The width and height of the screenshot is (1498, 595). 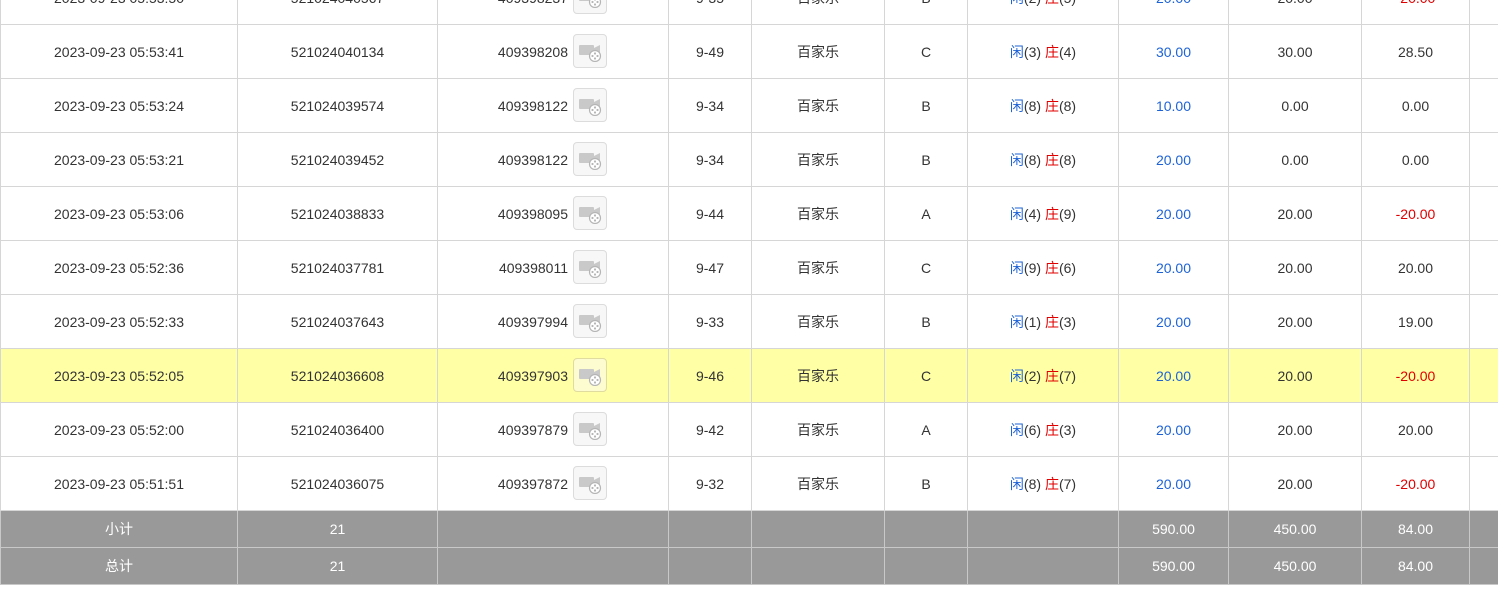 I want to click on result-detail: 闲(6) 庄(3), so click(x=1043, y=429).